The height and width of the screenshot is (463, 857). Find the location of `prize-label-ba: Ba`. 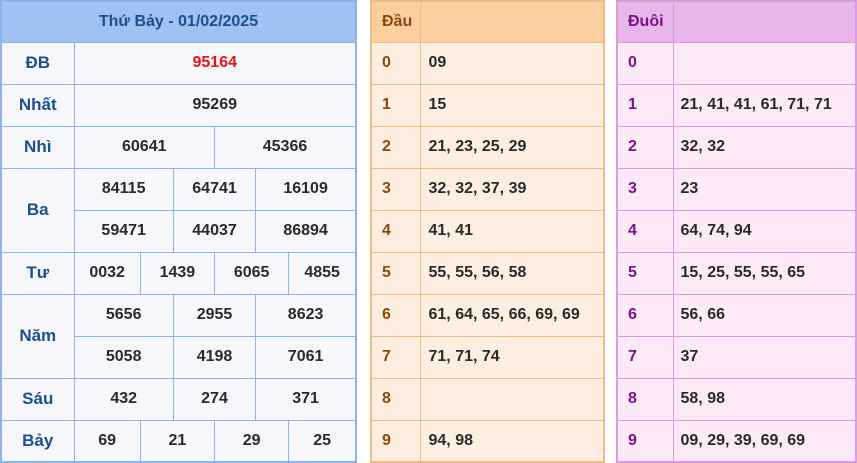

prize-label-ba: Ba is located at coordinates (37, 210).